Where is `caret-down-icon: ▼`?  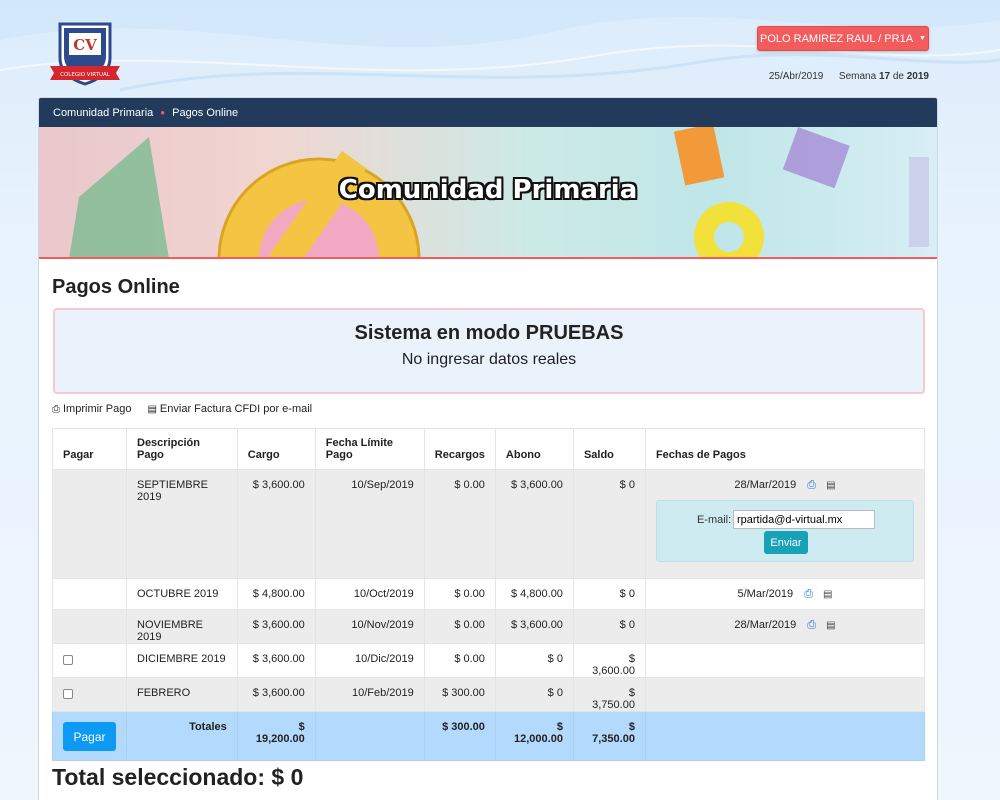
caret-down-icon: ▼ is located at coordinates (922, 38).